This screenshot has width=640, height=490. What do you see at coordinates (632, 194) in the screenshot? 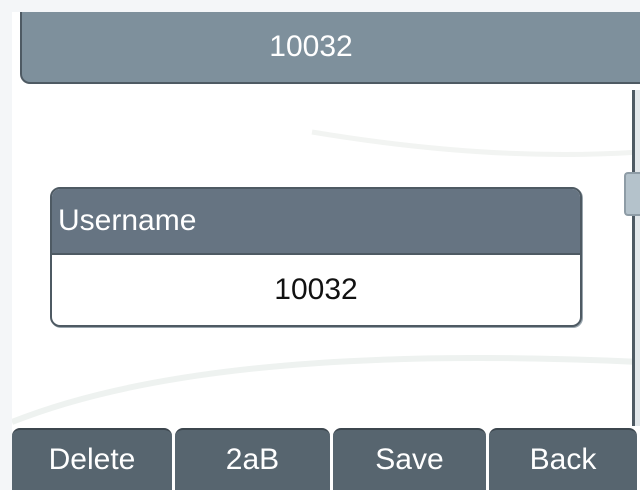
I see `scrollbar-thumb` at bounding box center [632, 194].